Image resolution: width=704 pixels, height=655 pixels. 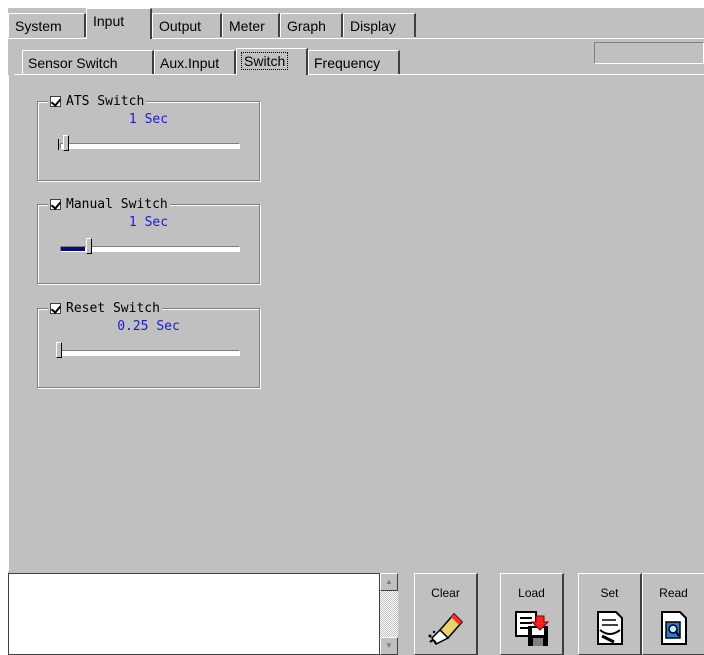 What do you see at coordinates (148, 136) in the screenshot?
I see `ats-switch-group: ATS Switch 1 Sec` at bounding box center [148, 136].